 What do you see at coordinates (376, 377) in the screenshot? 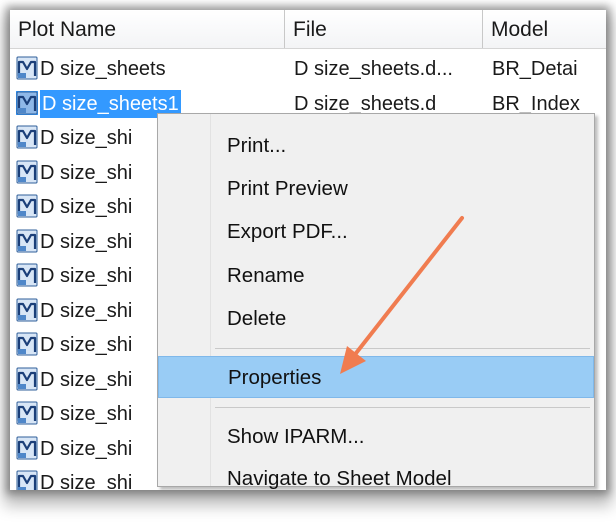
I see `menu-item-properties: Properties` at bounding box center [376, 377].